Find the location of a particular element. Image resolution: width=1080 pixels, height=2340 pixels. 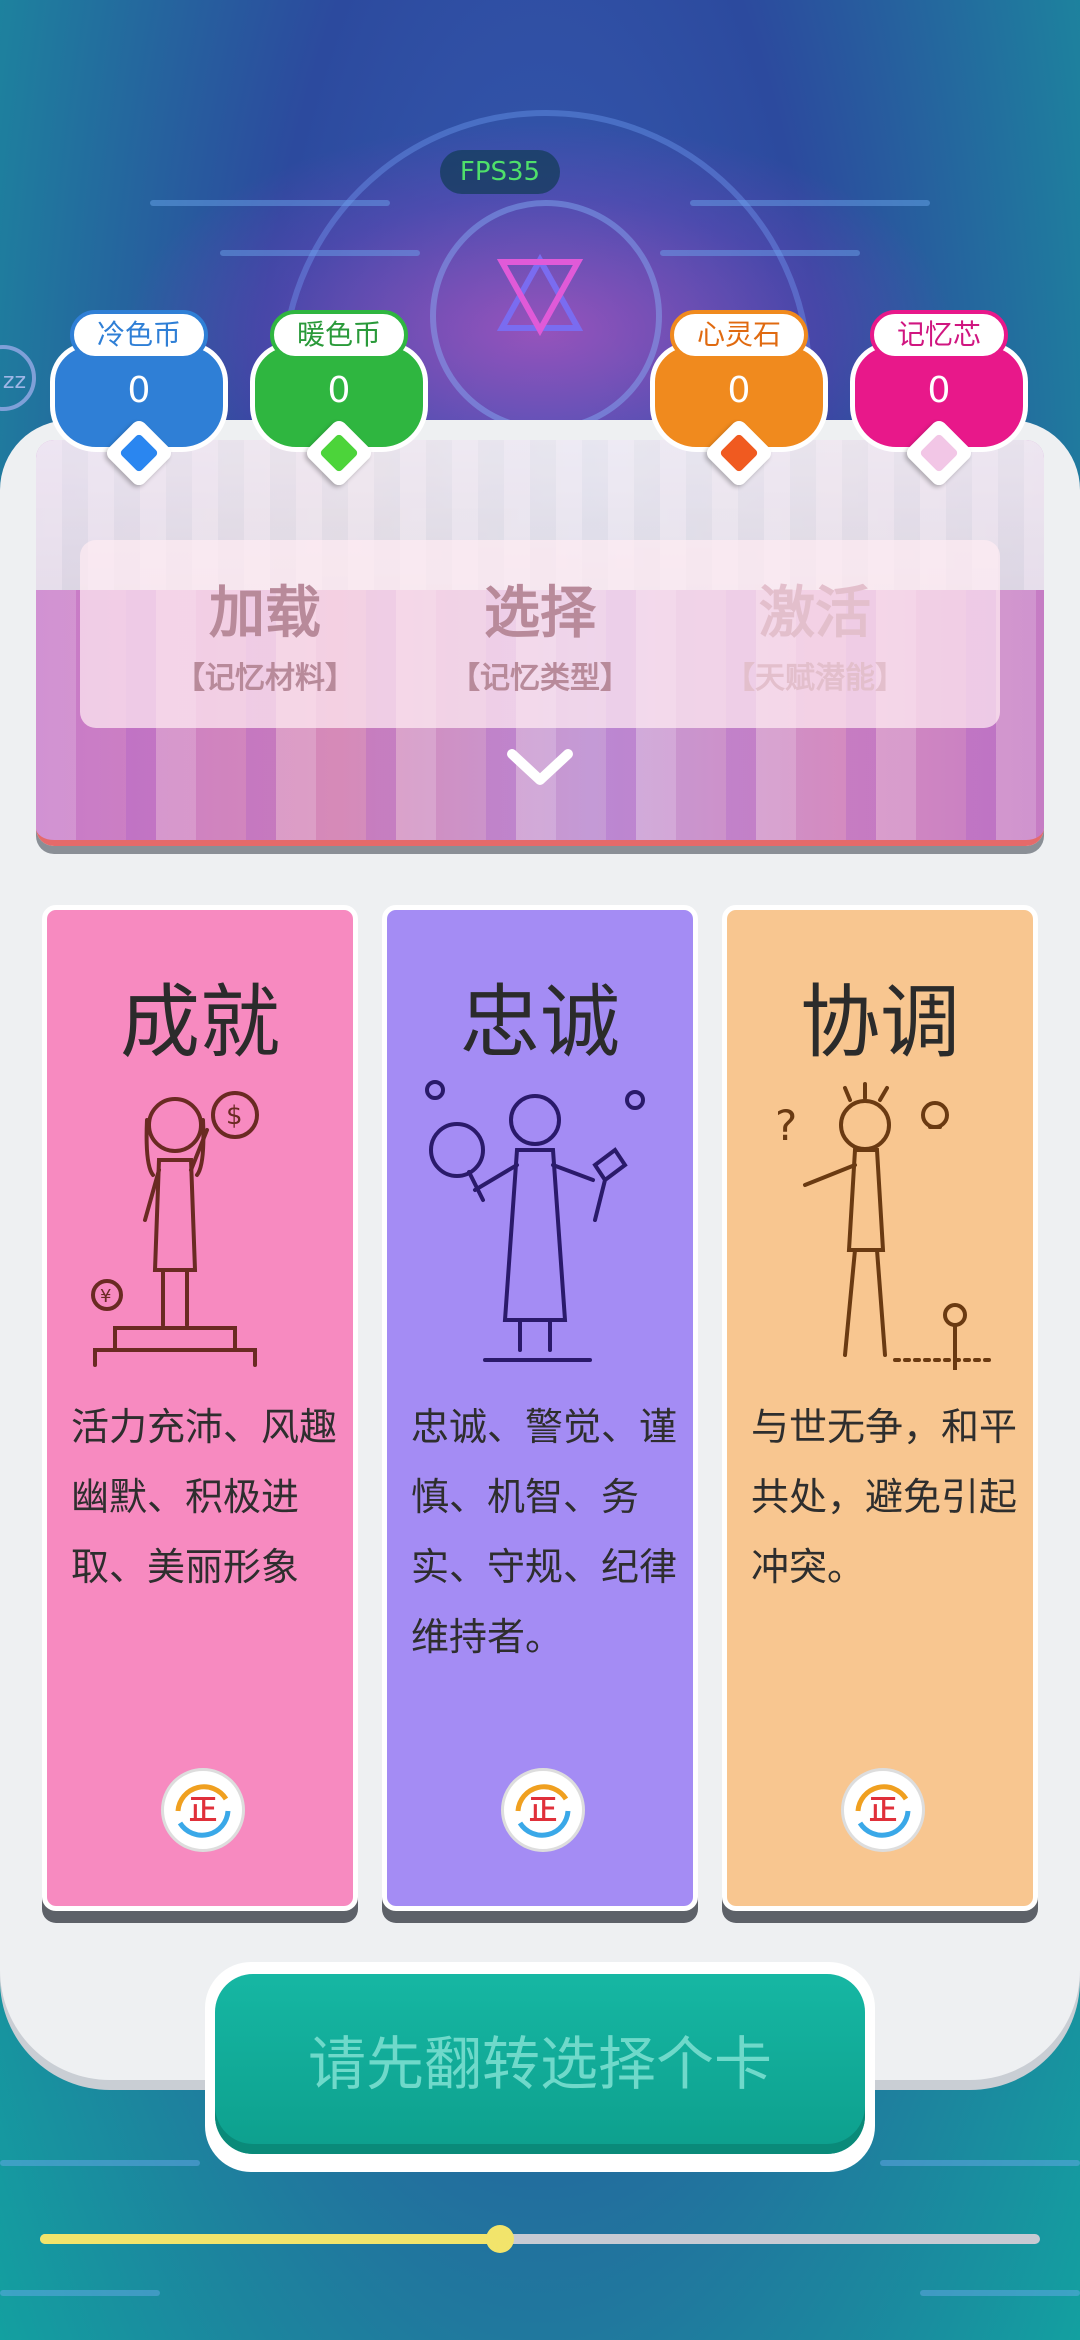

progress-track is located at coordinates (540, 2239).